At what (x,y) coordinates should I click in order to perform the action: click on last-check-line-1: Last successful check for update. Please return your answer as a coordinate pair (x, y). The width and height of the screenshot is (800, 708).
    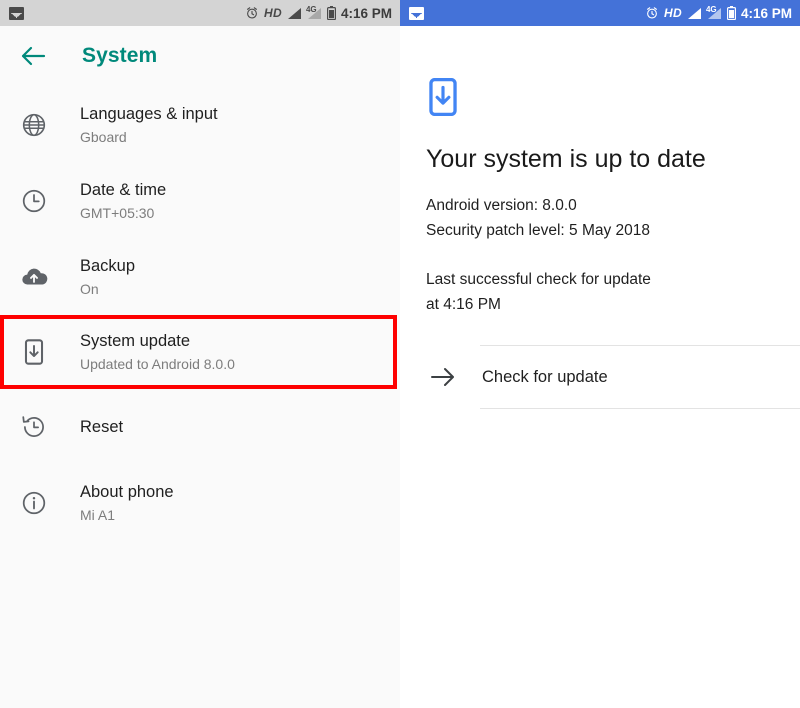
    Looking at the image, I should click on (538, 279).